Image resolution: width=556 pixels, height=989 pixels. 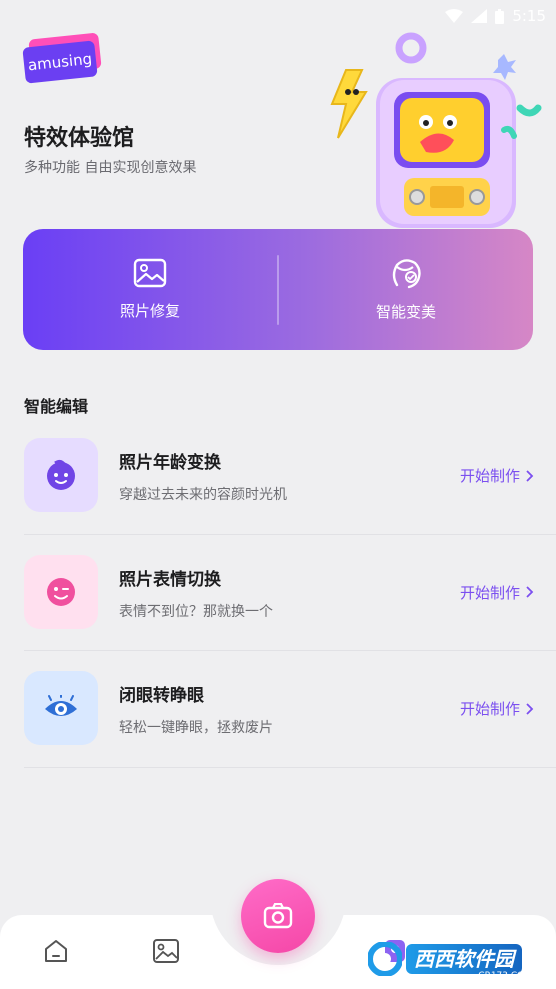 I want to click on status-bar: 5:15, so click(x=278, y=16).